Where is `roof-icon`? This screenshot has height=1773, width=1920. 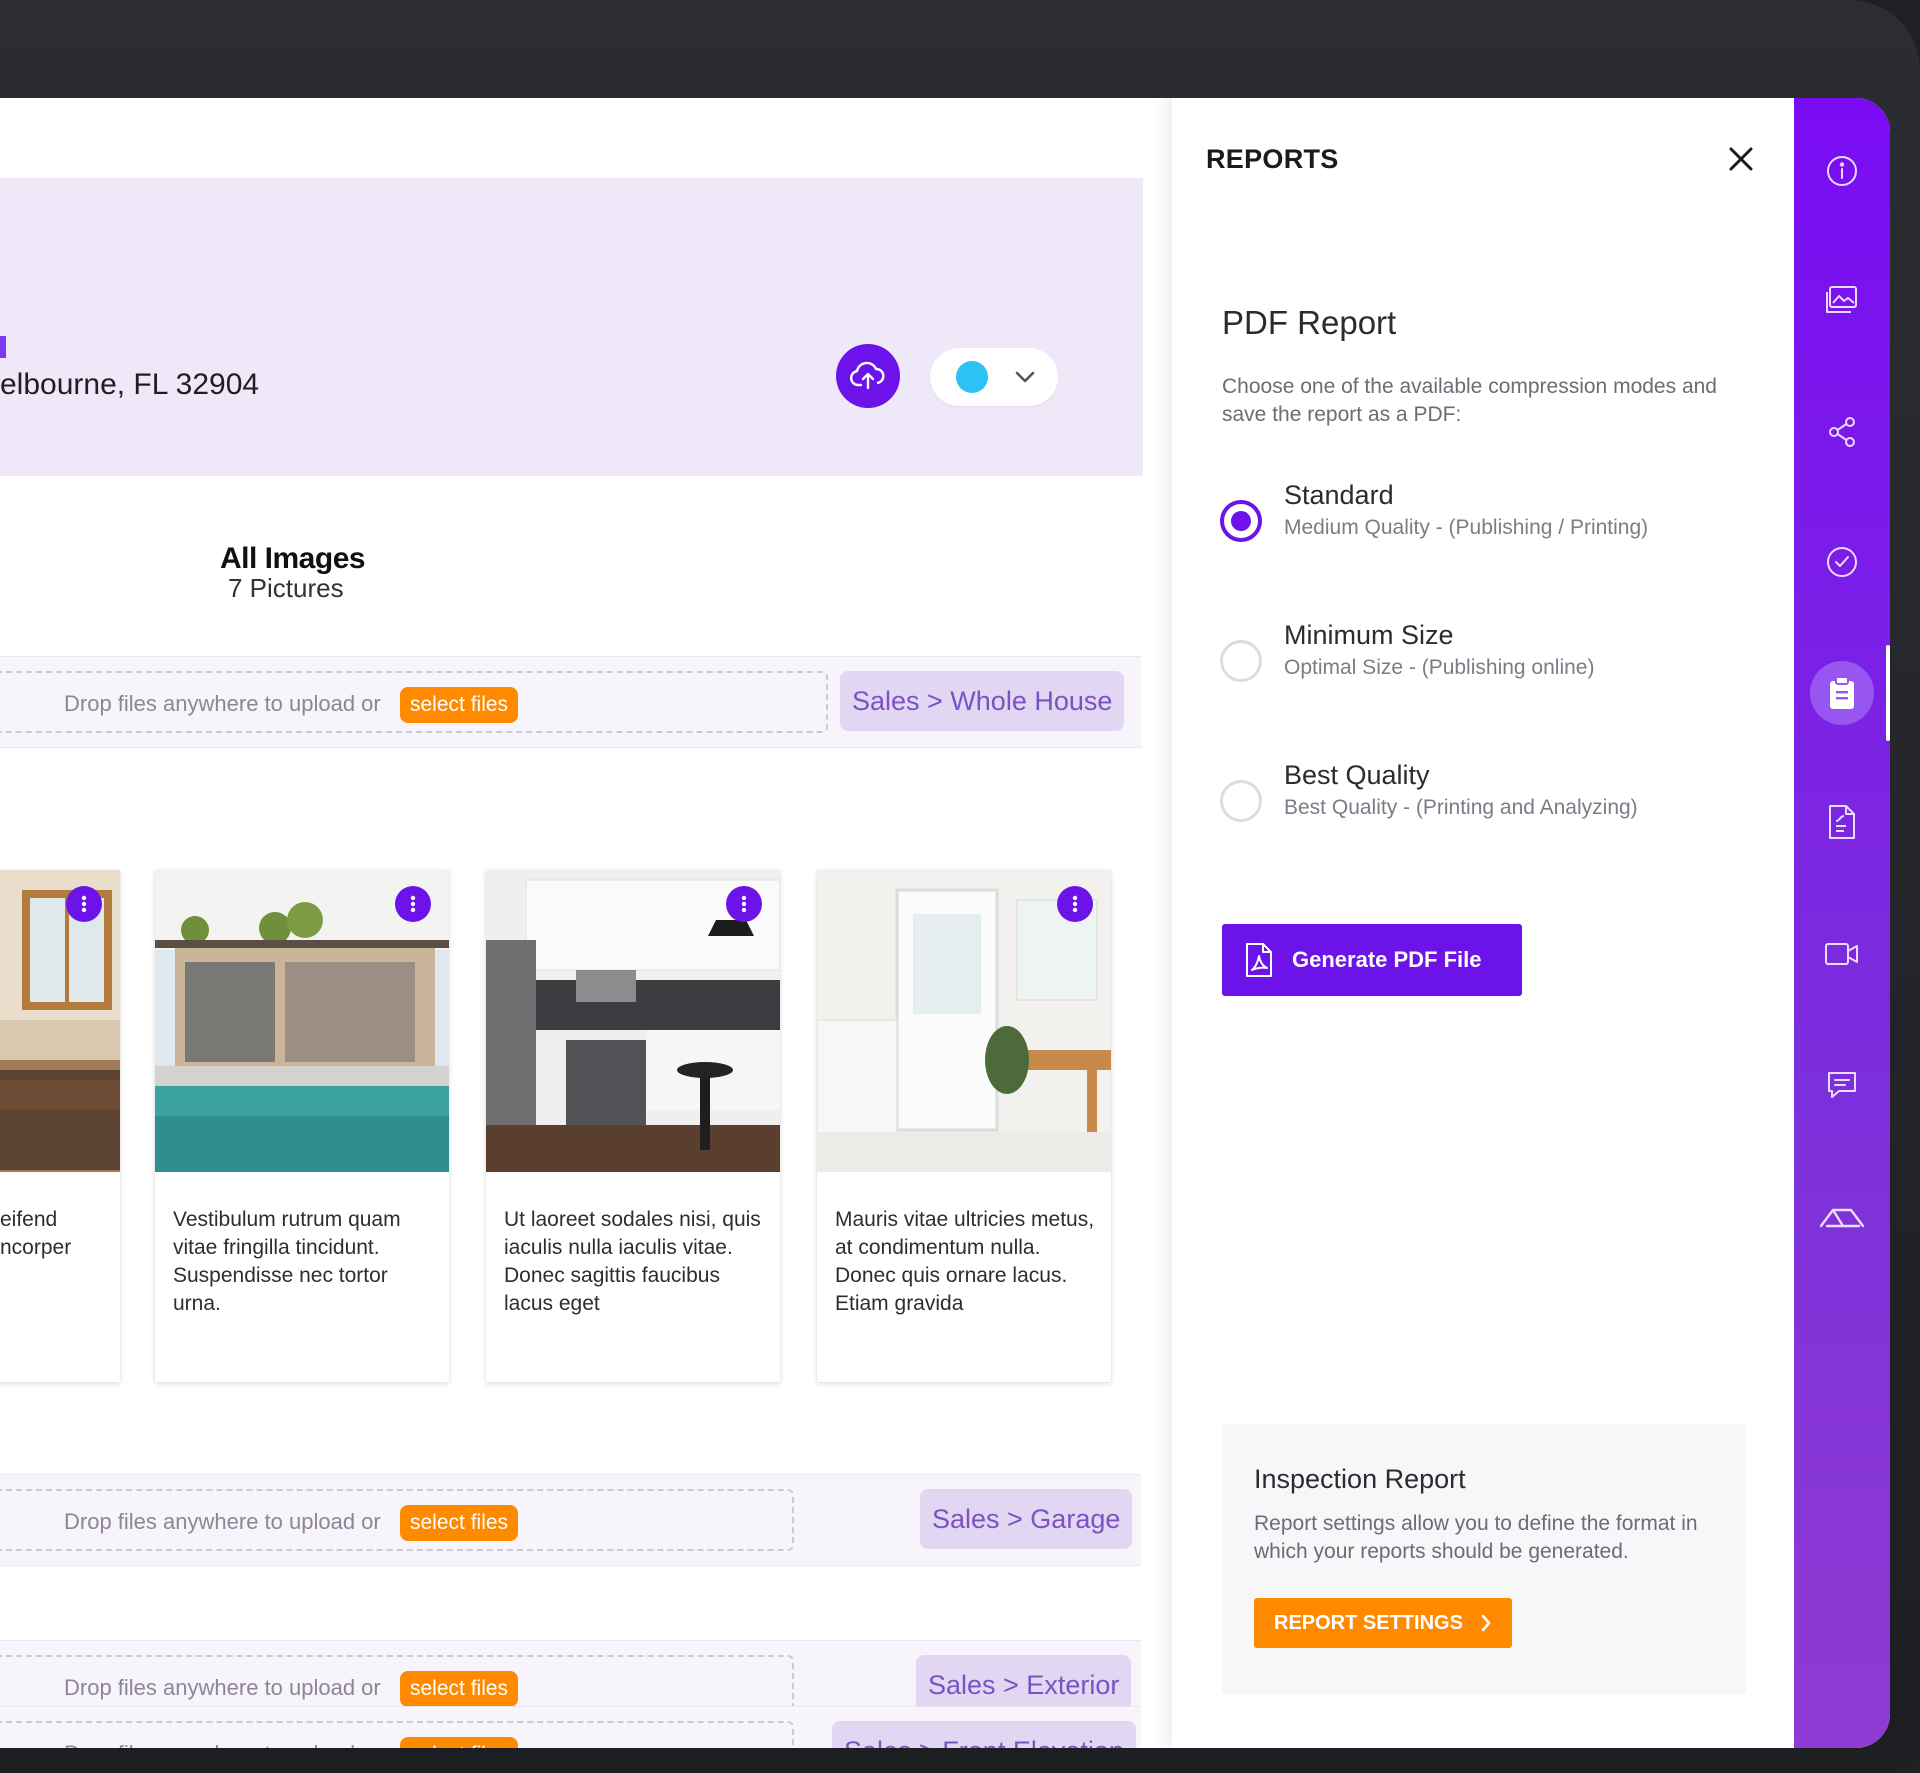
roof-icon is located at coordinates (1842, 1218).